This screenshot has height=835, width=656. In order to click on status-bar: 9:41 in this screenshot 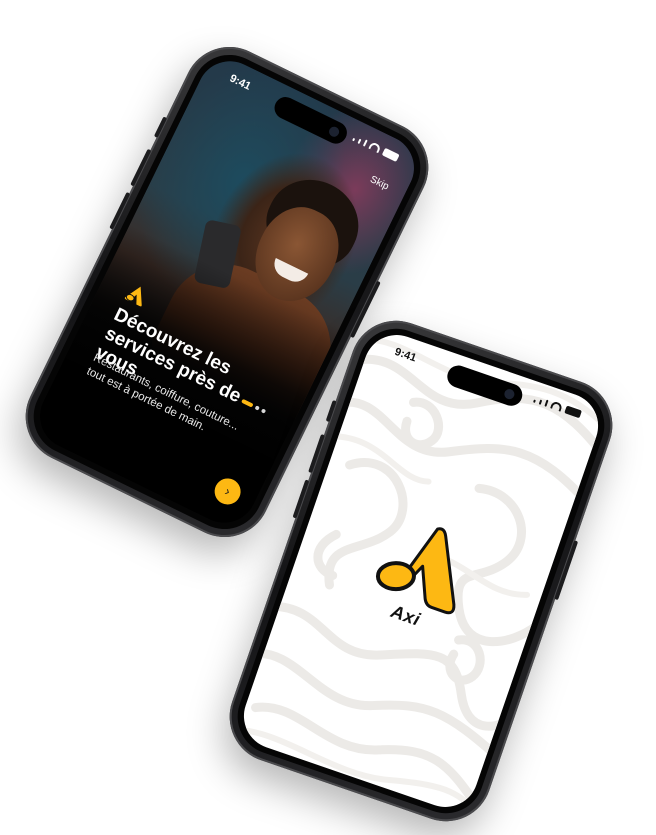, I will do `click(312, 116)`.